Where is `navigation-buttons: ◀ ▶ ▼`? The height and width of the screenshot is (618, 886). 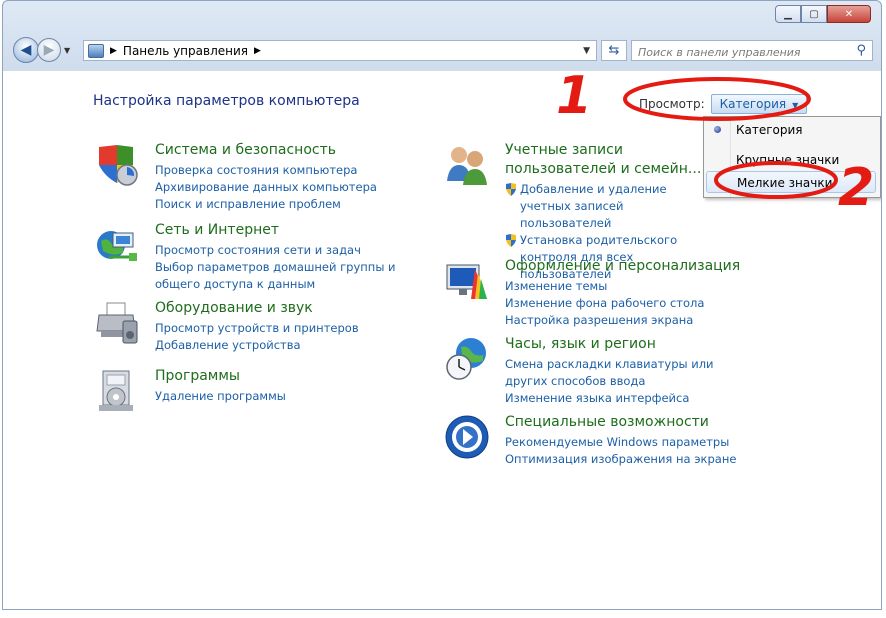
navigation-buttons: ◀ ▶ ▼ is located at coordinates (41, 50).